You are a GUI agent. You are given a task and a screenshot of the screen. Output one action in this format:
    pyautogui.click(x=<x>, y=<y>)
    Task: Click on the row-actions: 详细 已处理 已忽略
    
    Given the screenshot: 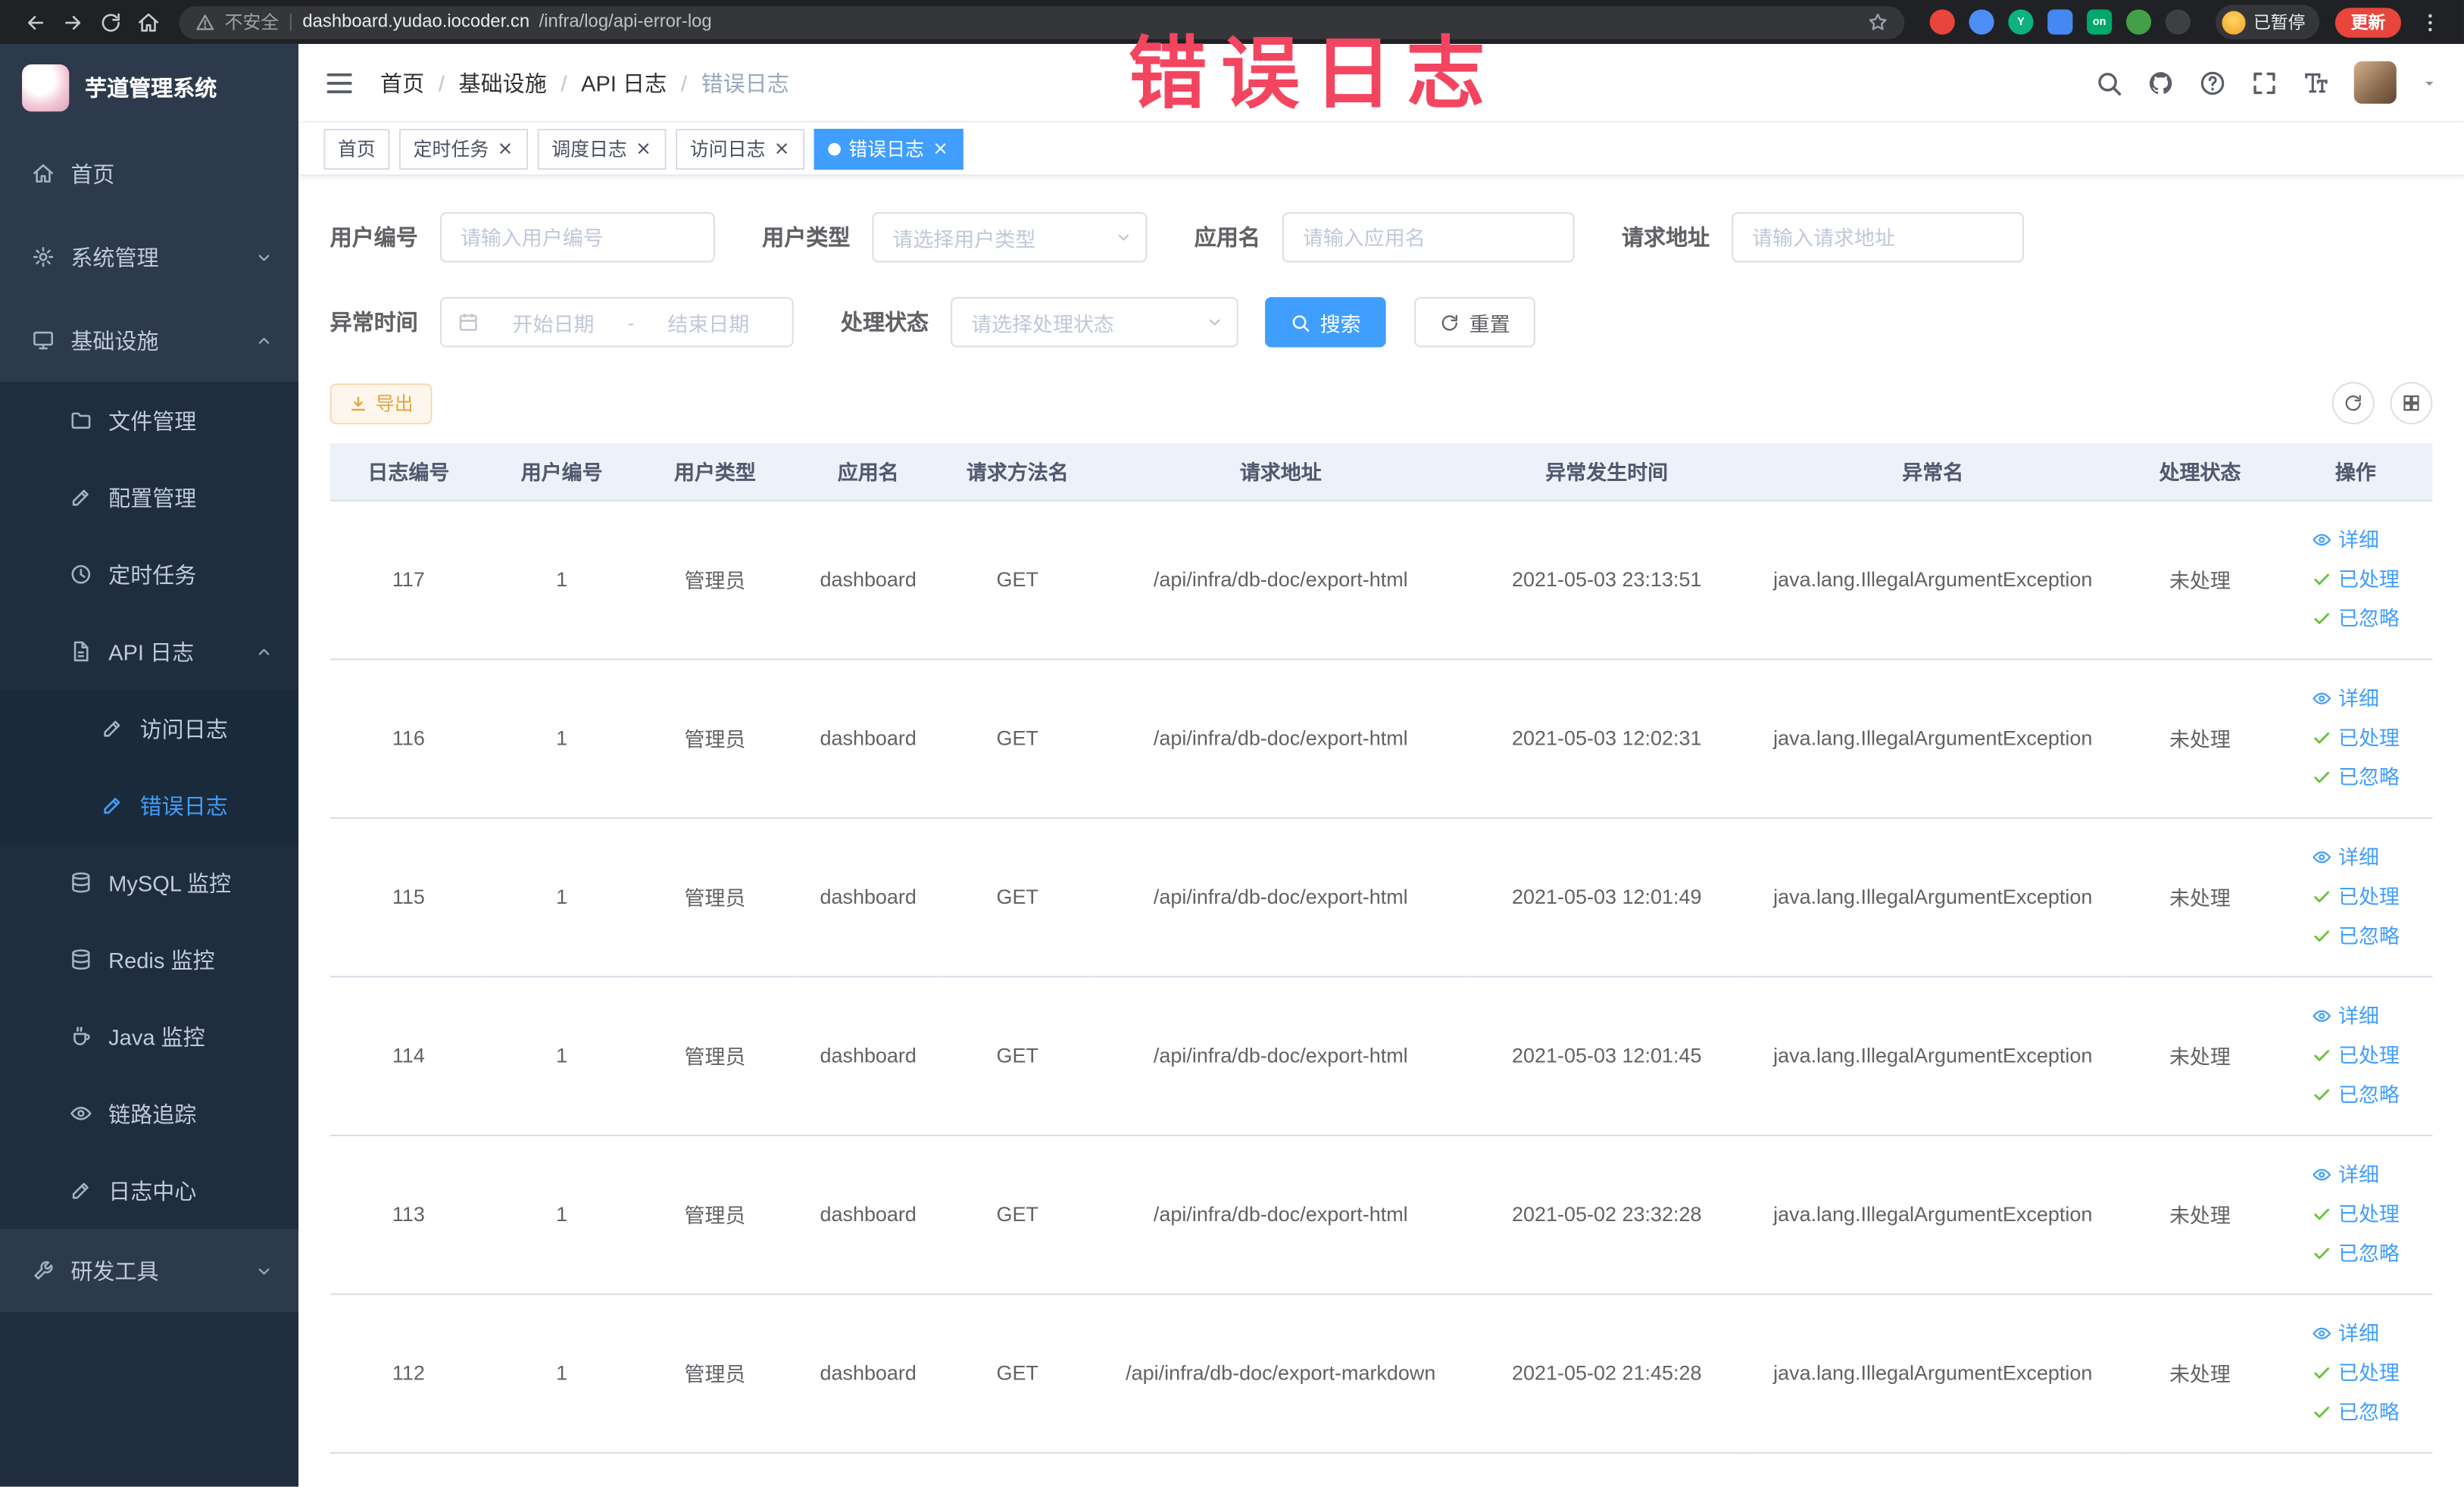 What is the action you would take?
    pyautogui.click(x=2356, y=579)
    